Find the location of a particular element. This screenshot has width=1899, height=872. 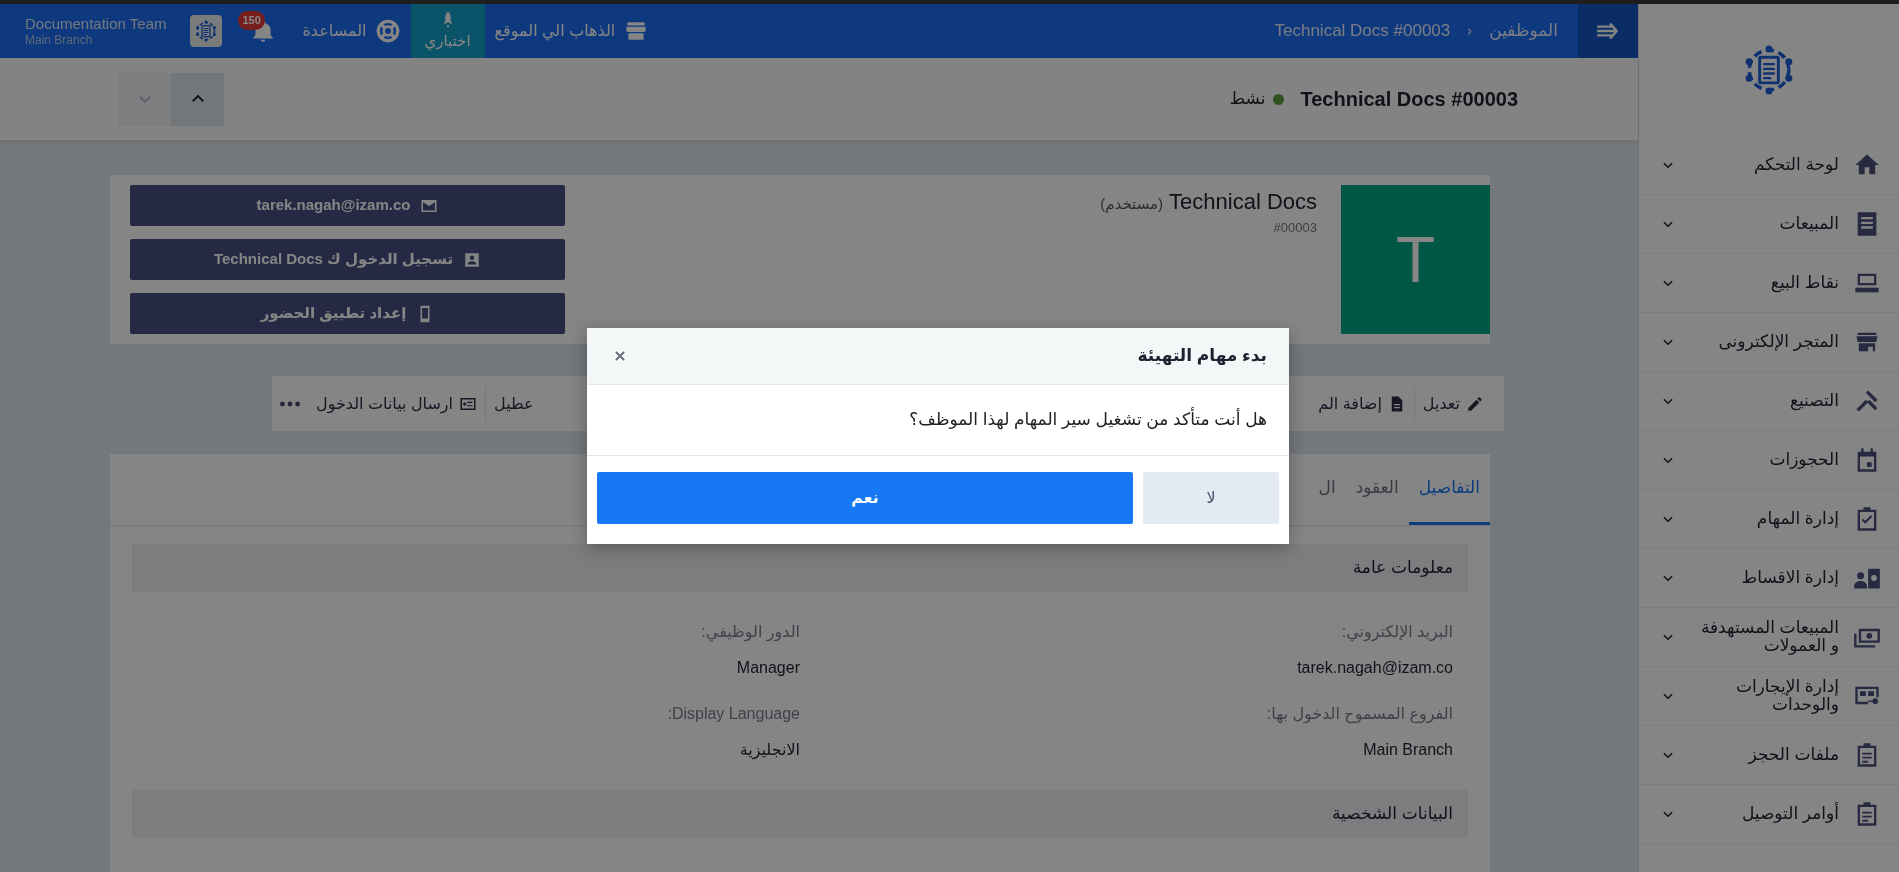

branch-name: Main Branch is located at coordinates (59, 40).